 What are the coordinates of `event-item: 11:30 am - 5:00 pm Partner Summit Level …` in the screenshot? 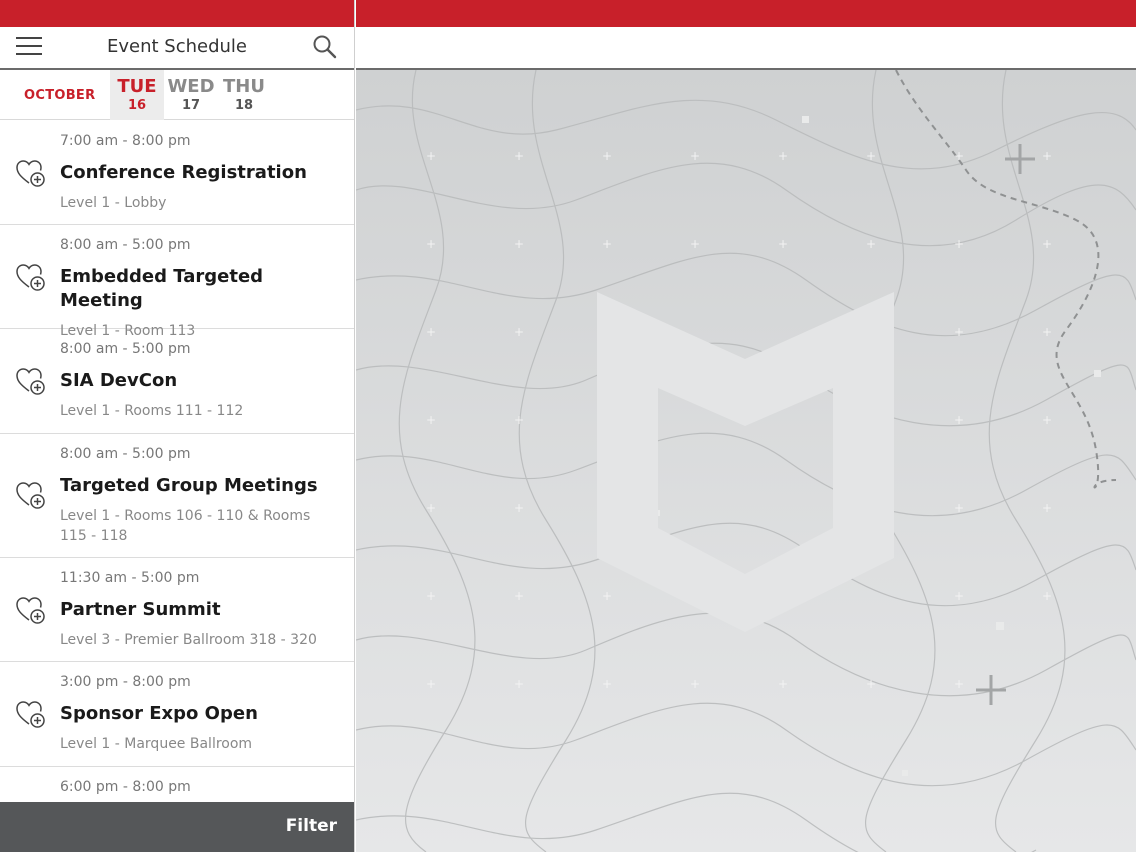 It's located at (177, 610).